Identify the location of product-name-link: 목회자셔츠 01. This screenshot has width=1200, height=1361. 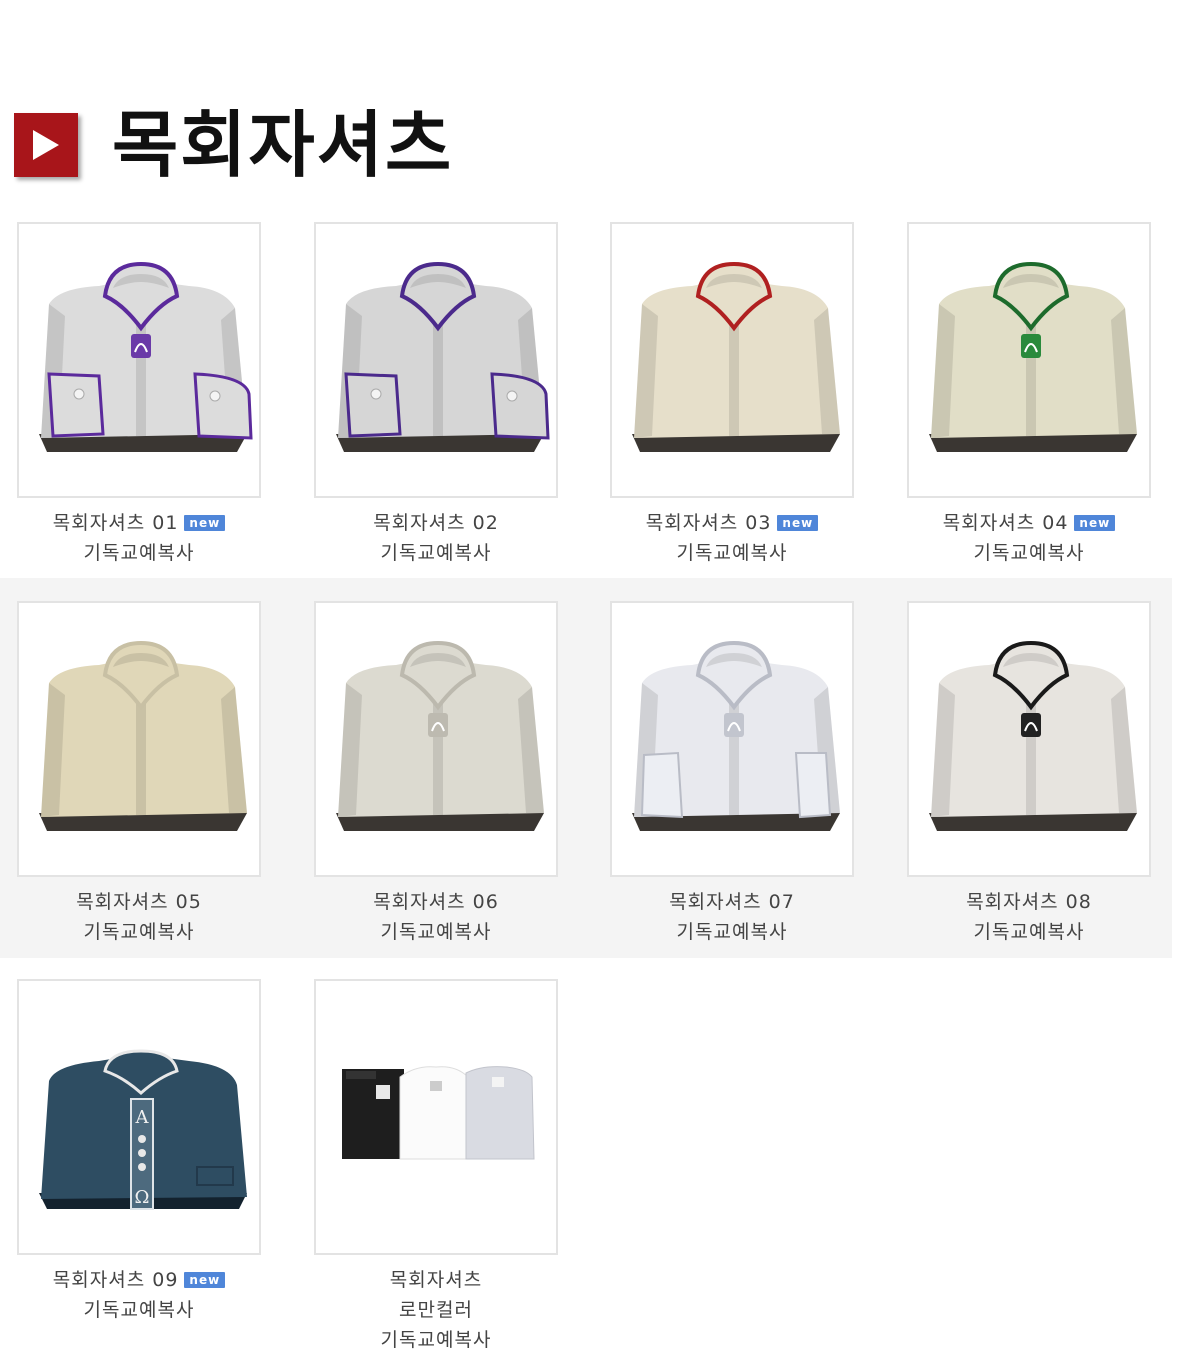
(116, 523).